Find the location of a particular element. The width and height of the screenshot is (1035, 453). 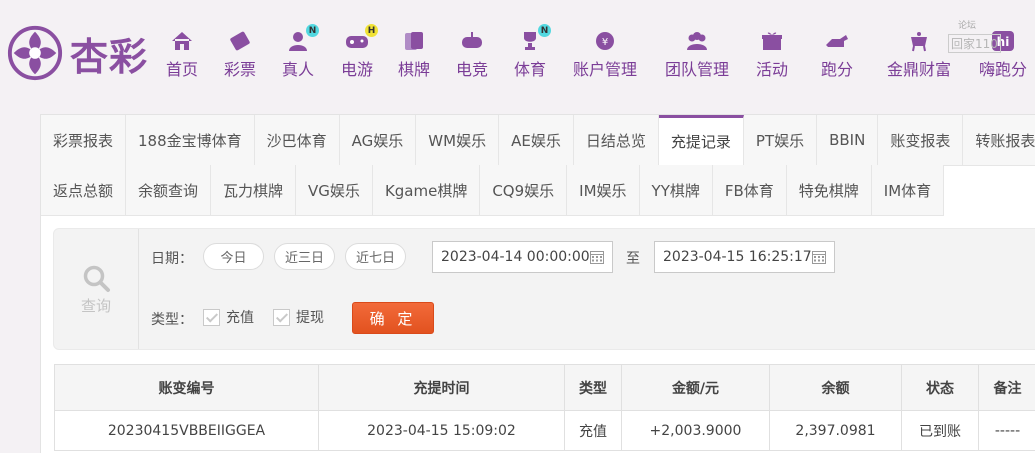

tab-row1-8: PT娱乐 is located at coordinates (780, 140).